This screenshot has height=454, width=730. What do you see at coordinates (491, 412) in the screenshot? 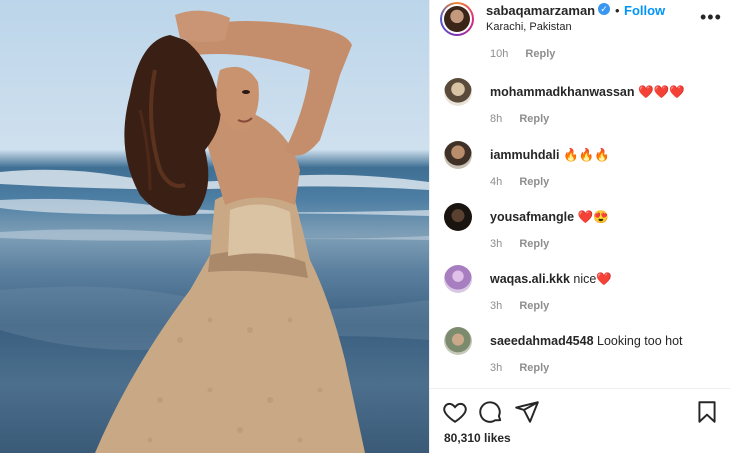
I see `comment-icon` at bounding box center [491, 412].